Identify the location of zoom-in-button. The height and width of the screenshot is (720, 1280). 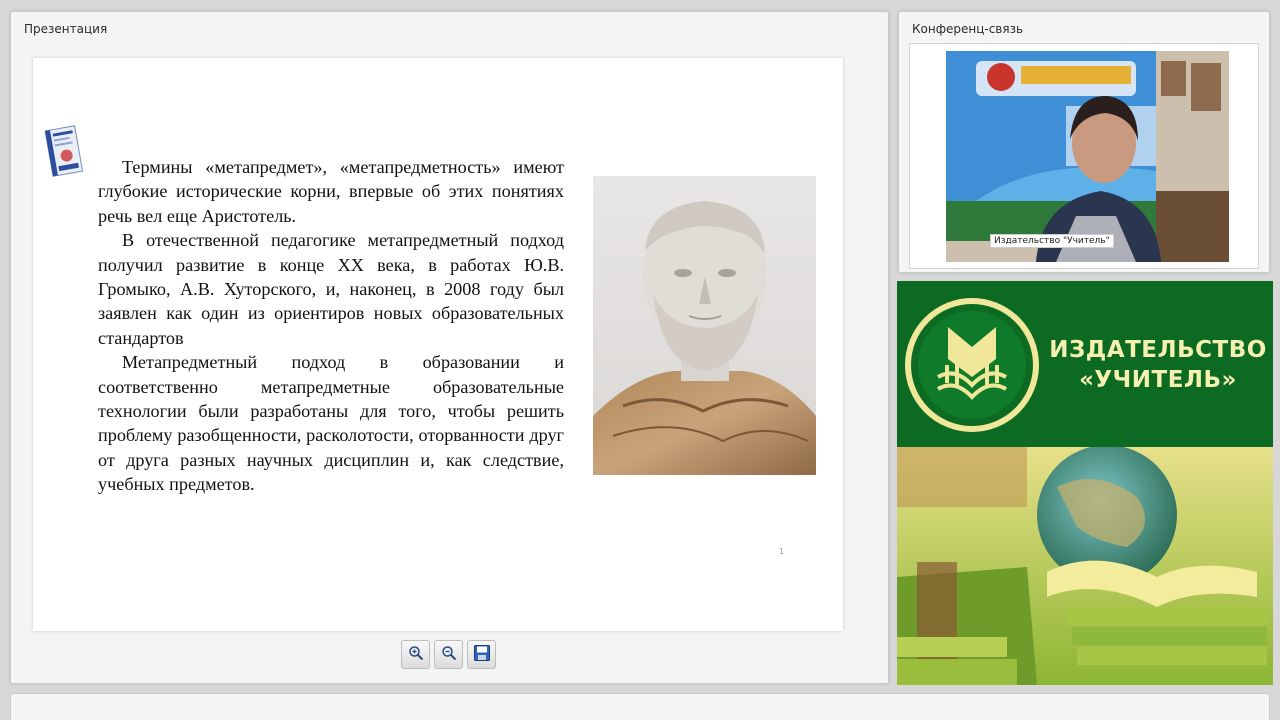
(415, 654).